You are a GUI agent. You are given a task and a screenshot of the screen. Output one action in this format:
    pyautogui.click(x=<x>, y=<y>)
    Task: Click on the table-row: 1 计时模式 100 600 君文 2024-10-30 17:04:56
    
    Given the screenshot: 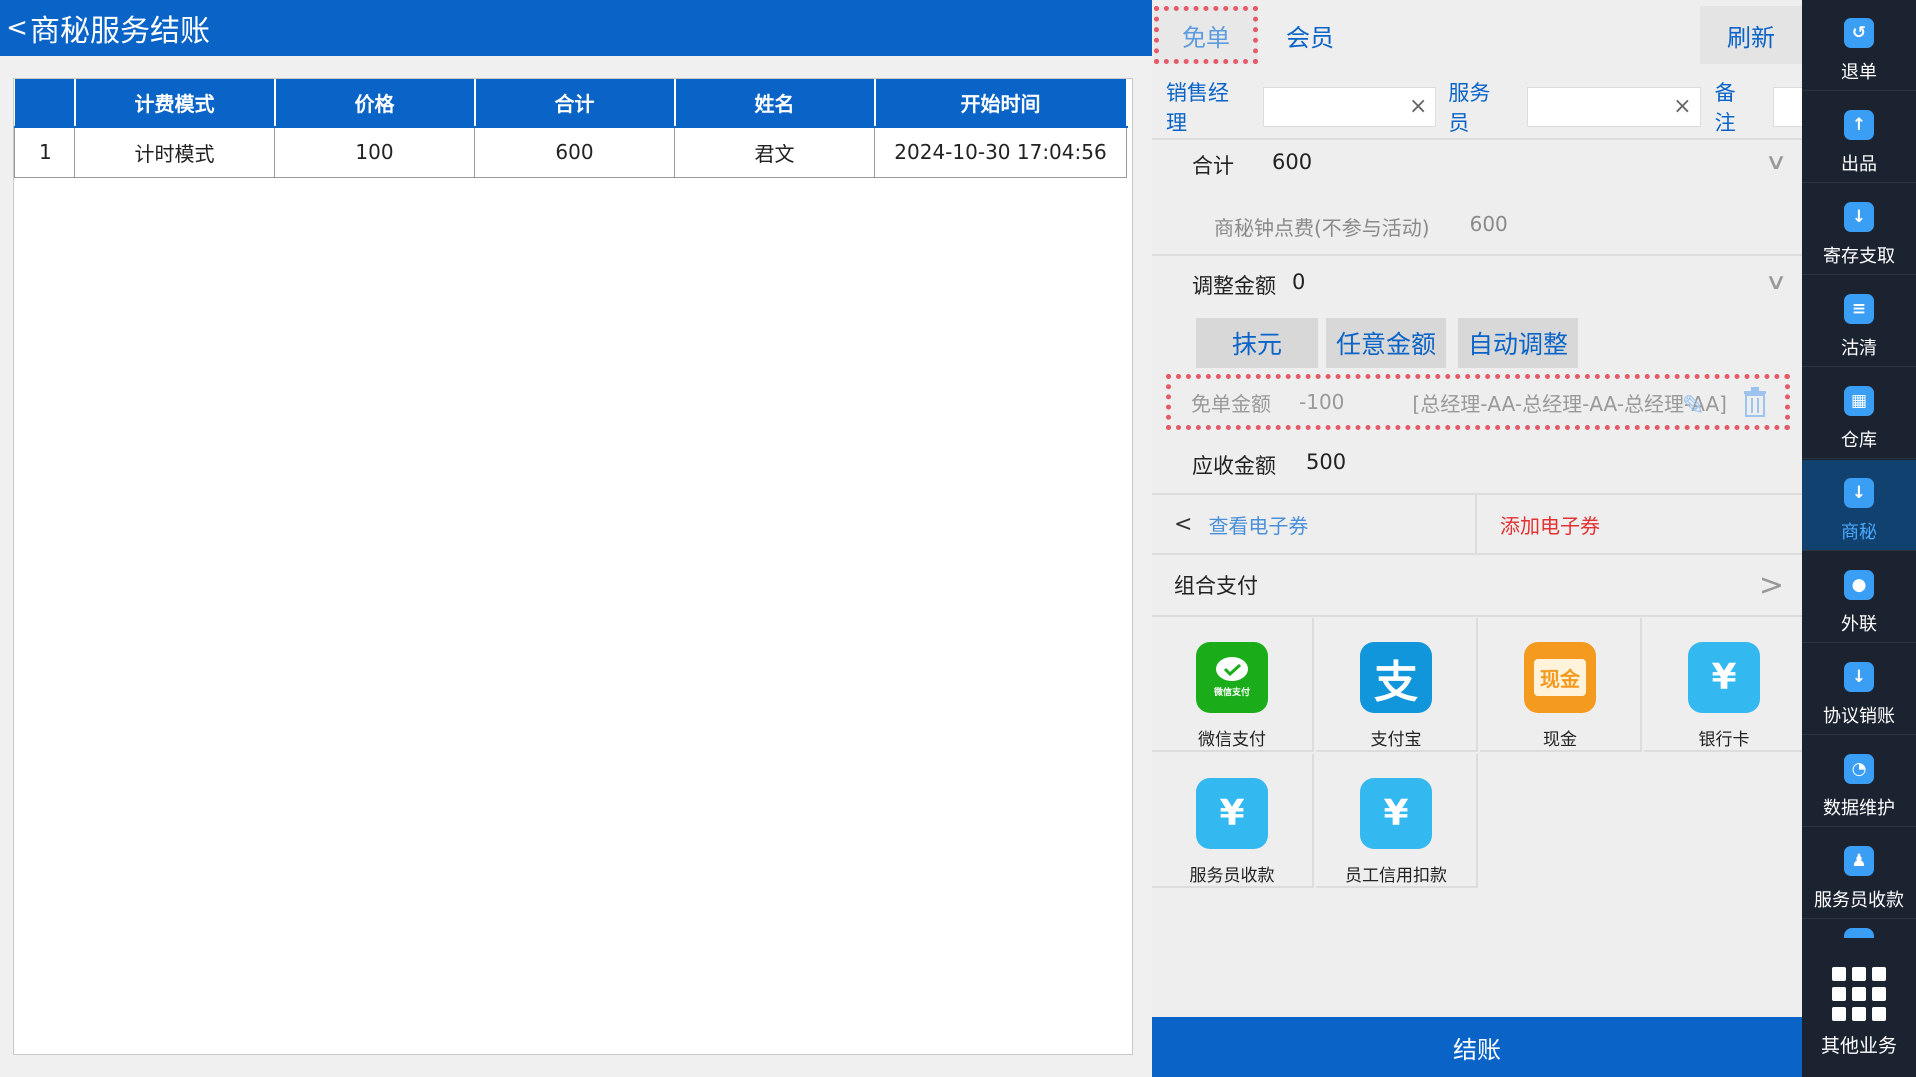 What is the action you would take?
    pyautogui.click(x=570, y=152)
    